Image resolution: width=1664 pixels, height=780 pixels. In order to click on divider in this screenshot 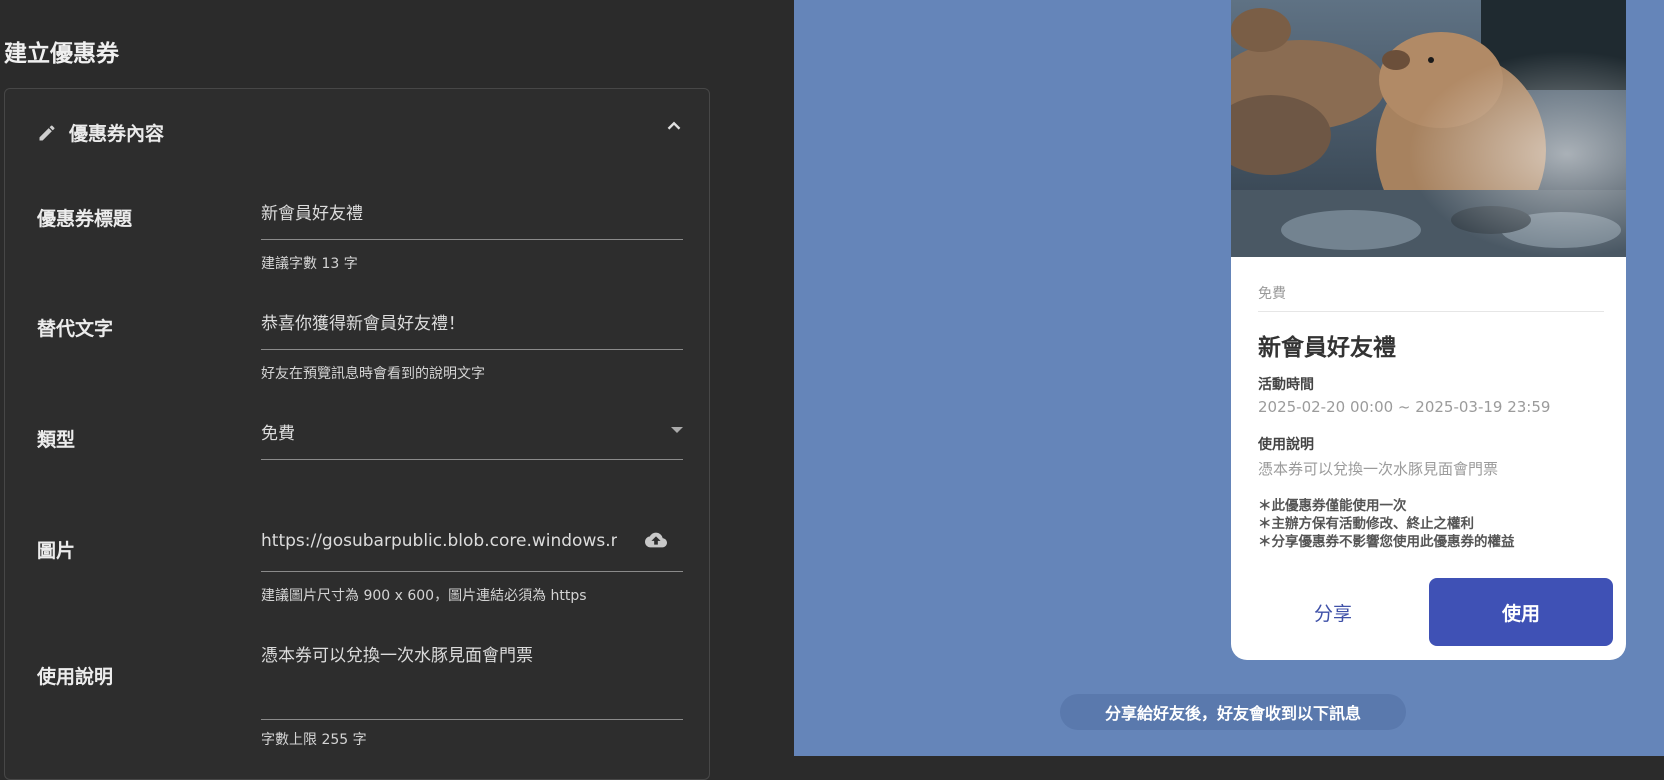, I will do `click(1431, 311)`.